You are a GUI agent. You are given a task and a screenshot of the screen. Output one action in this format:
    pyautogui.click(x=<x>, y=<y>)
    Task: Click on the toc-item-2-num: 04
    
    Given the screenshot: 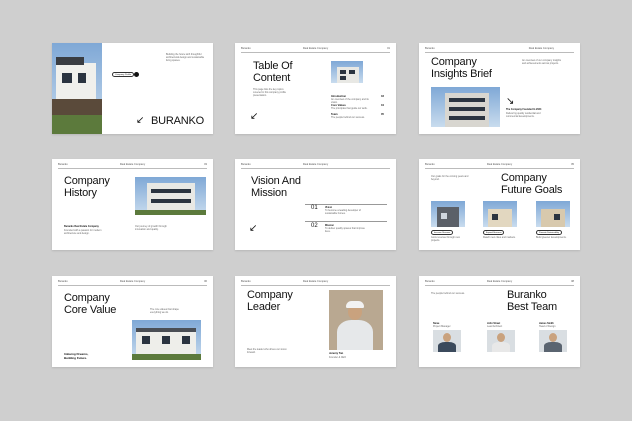 What is the action you would take?
    pyautogui.click(x=382, y=105)
    